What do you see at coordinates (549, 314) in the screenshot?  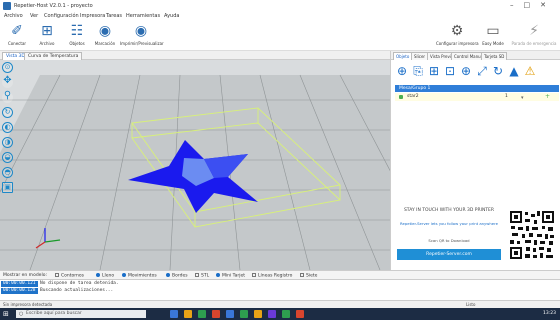 I see `system-tray-clock: 13:23` at bounding box center [549, 314].